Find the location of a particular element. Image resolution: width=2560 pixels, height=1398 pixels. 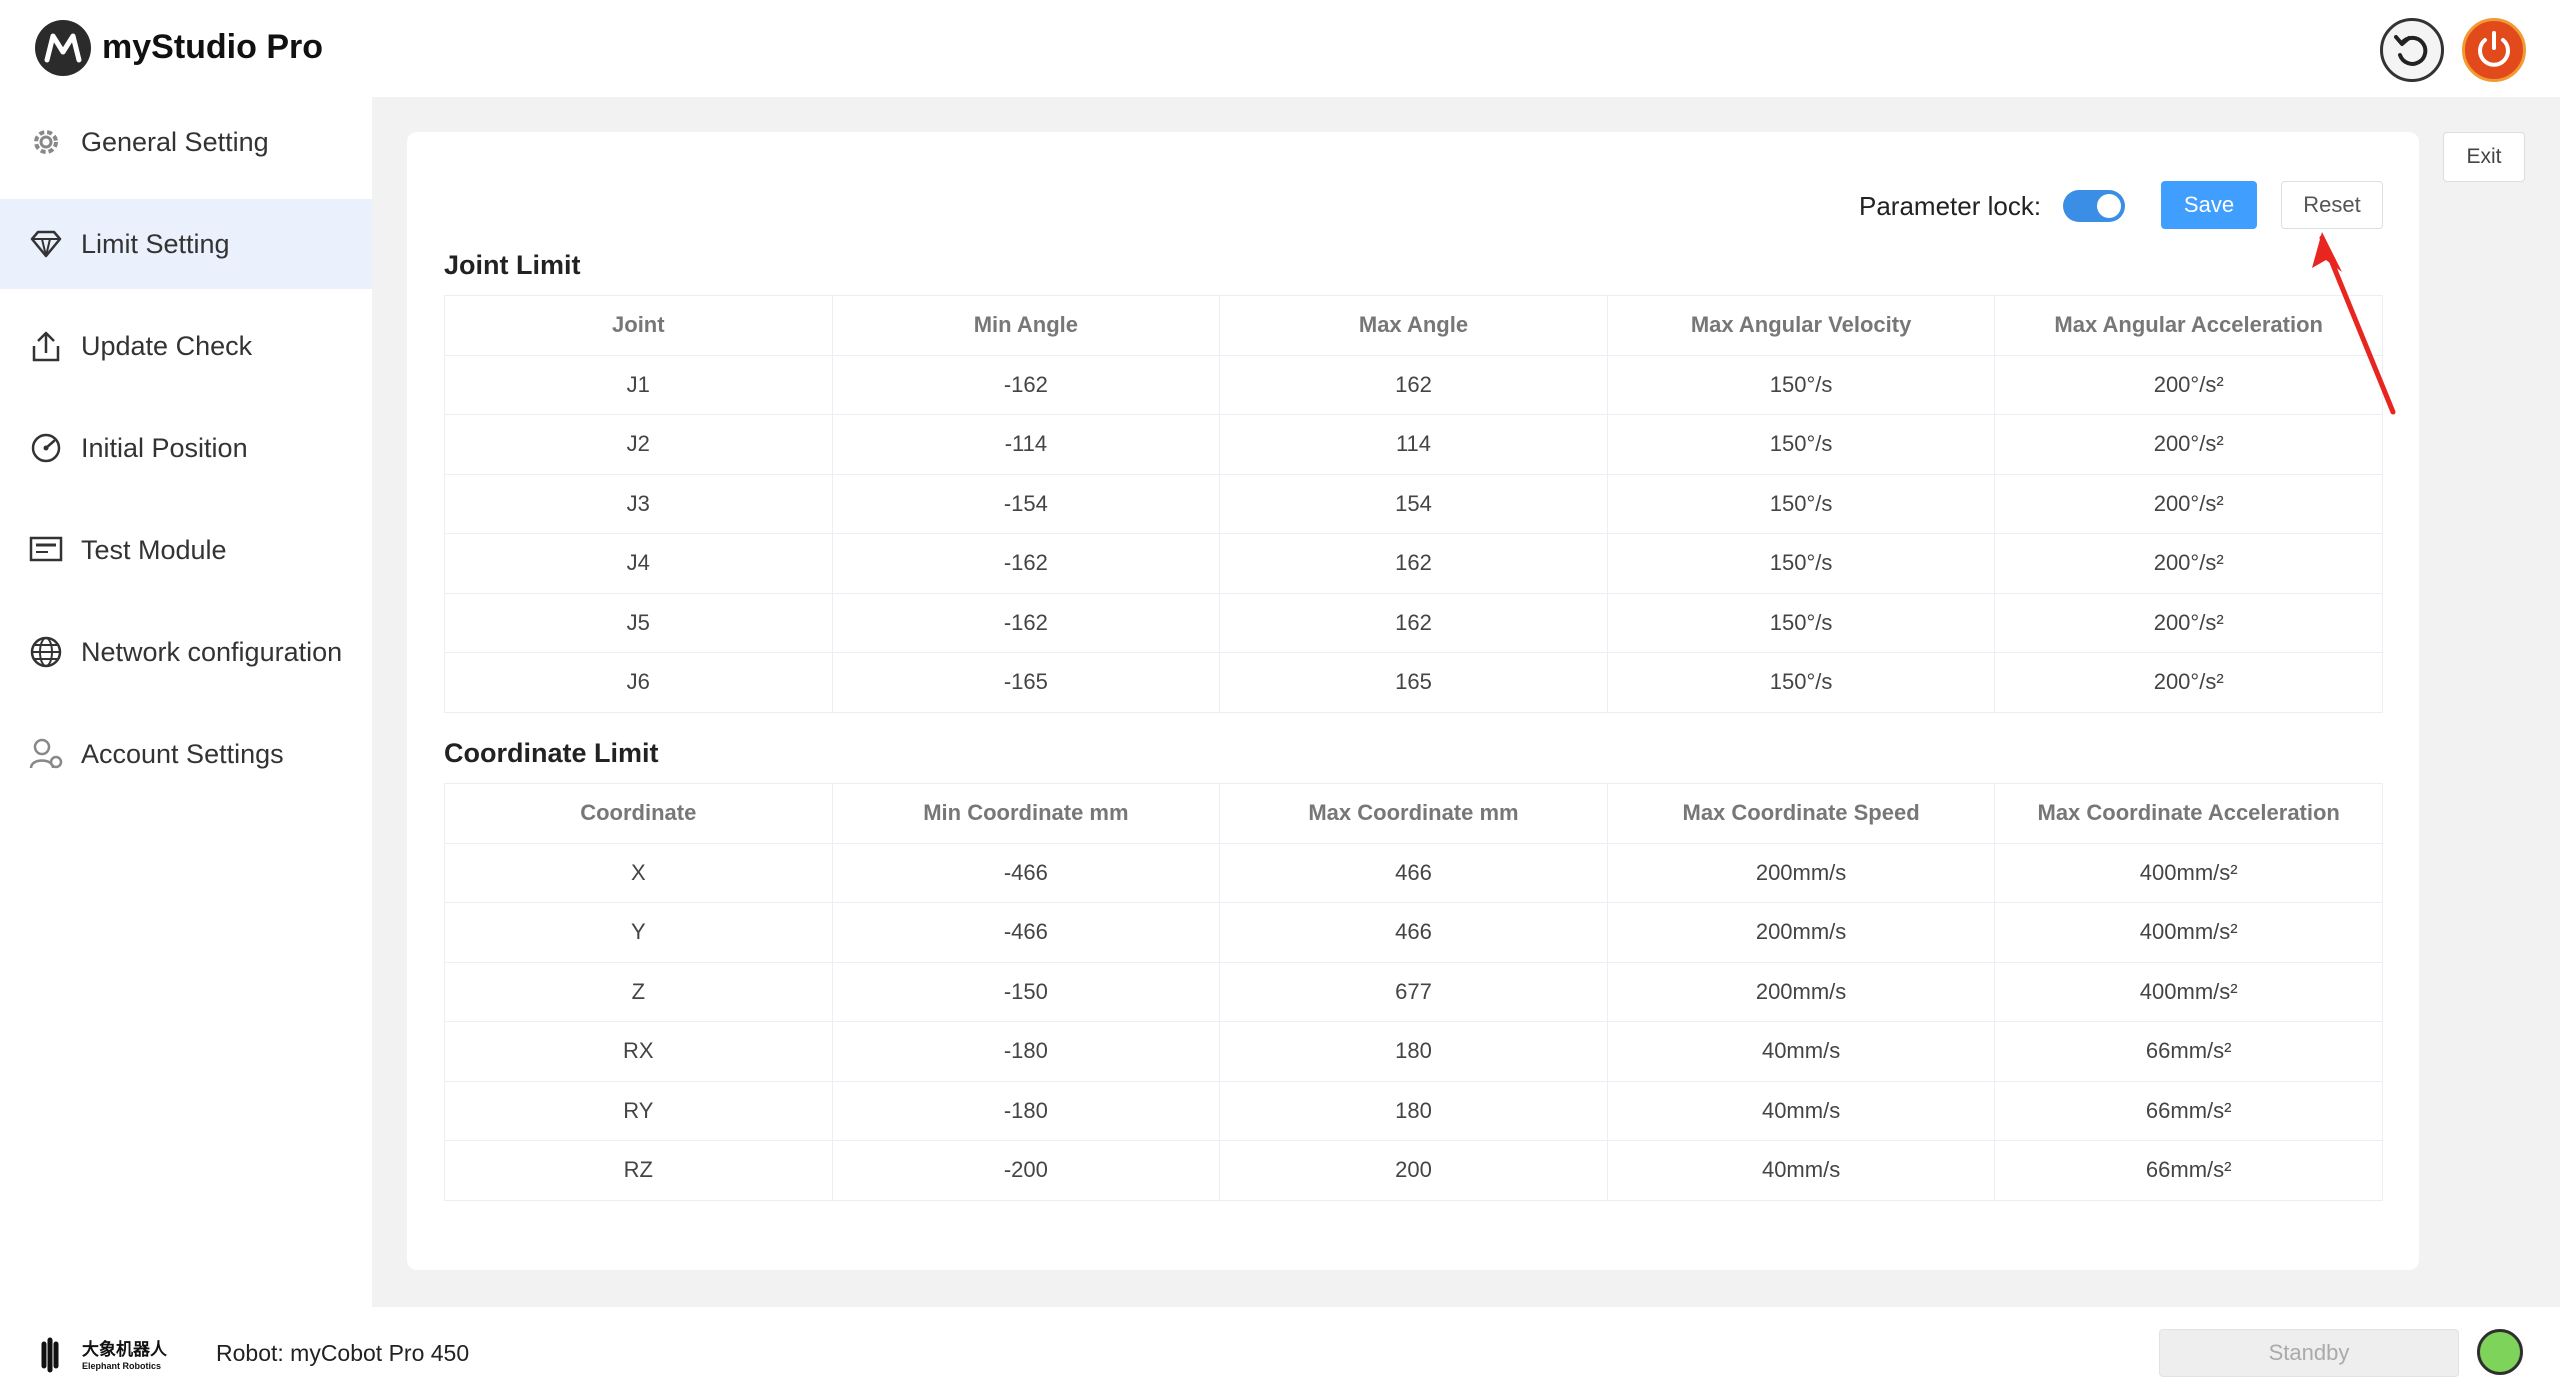

gauge-icon is located at coordinates (46, 448).